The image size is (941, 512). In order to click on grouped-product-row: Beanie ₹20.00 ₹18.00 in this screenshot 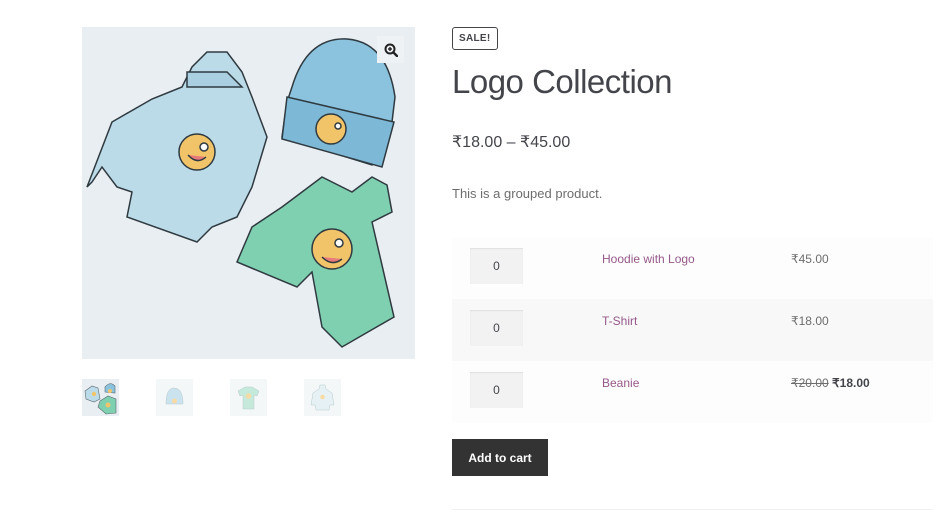, I will do `click(692, 392)`.